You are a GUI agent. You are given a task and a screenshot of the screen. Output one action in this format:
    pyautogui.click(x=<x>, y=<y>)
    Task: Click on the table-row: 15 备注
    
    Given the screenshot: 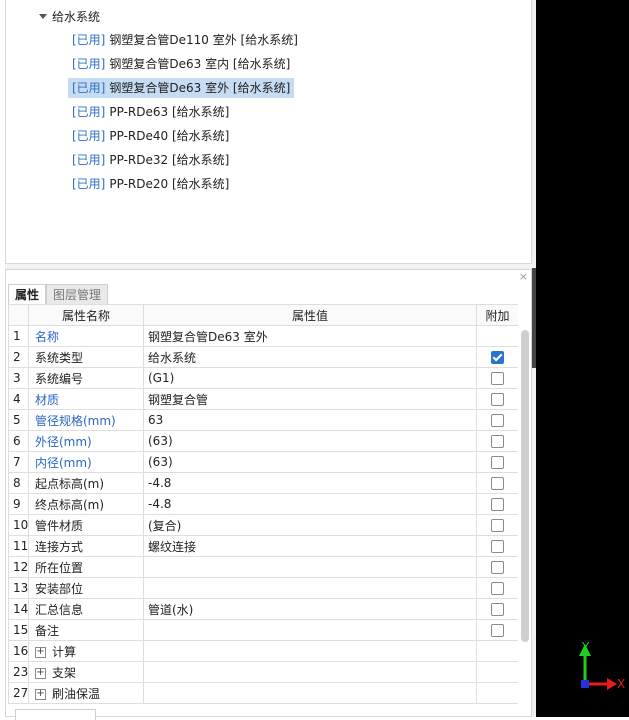 What is the action you would take?
    pyautogui.click(x=263, y=630)
    